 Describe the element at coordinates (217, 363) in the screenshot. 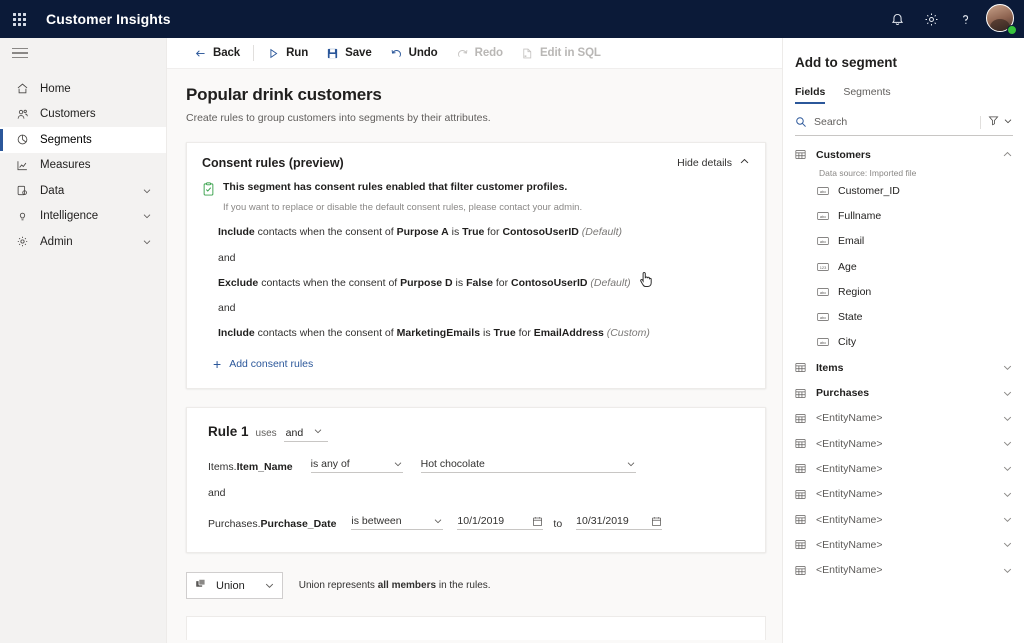

I see `plus-icon: +` at that location.